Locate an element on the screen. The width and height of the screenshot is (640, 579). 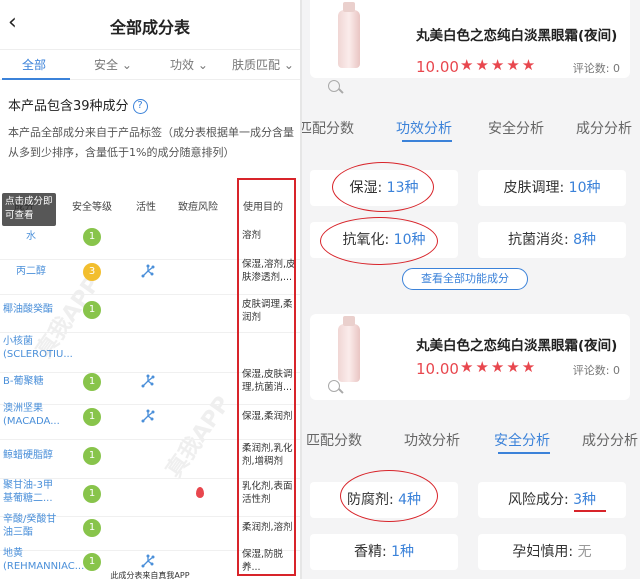
annotation-underline is located at coordinates (590, 511).